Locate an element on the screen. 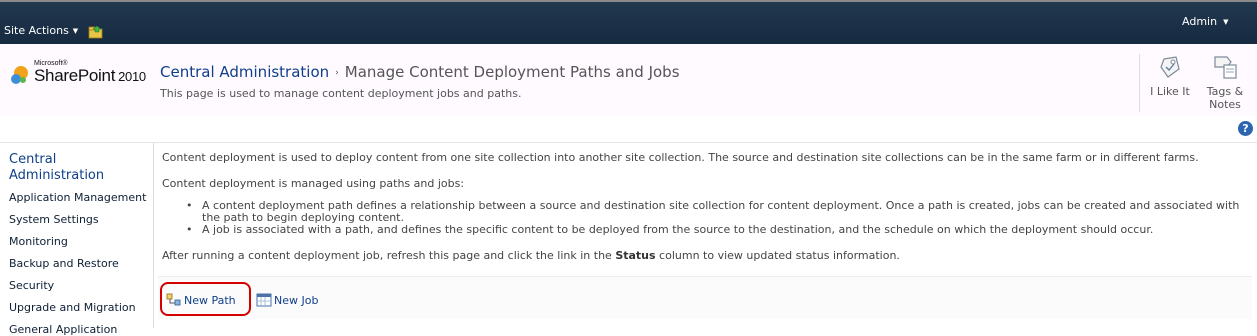 The width and height of the screenshot is (1257, 336). help-bar is located at coordinates (628, 129).